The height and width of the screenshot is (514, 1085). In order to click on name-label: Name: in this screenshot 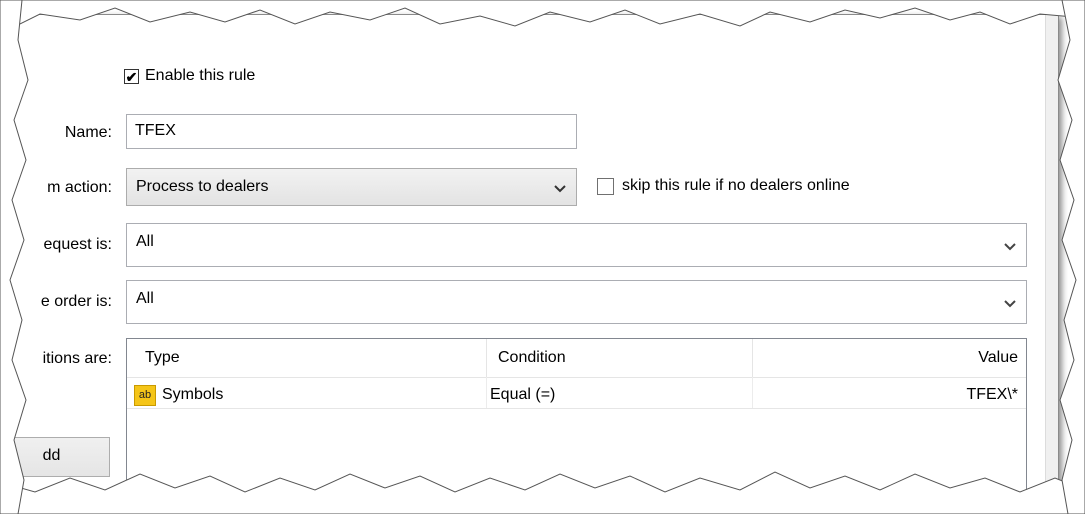, I will do `click(88, 132)`.